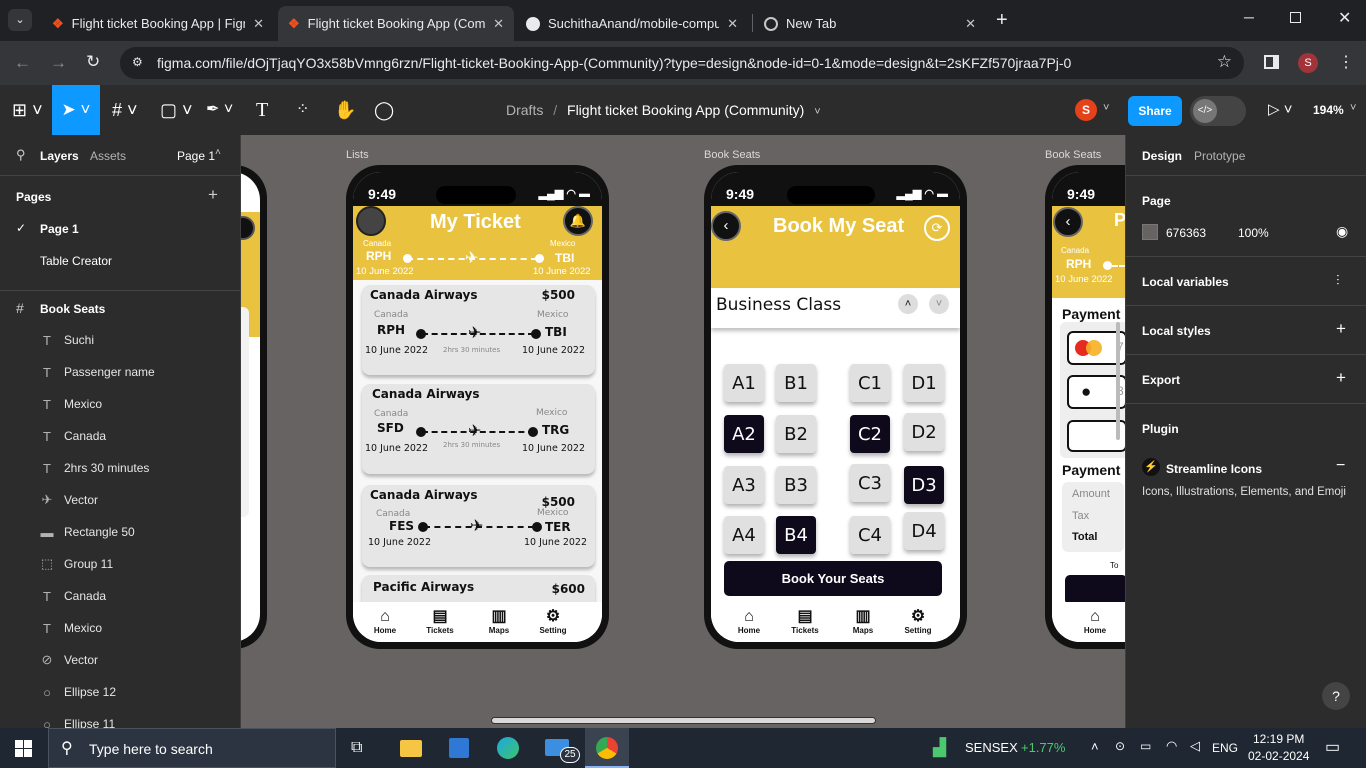  I want to click on seat-b4: B4, so click(796, 535).